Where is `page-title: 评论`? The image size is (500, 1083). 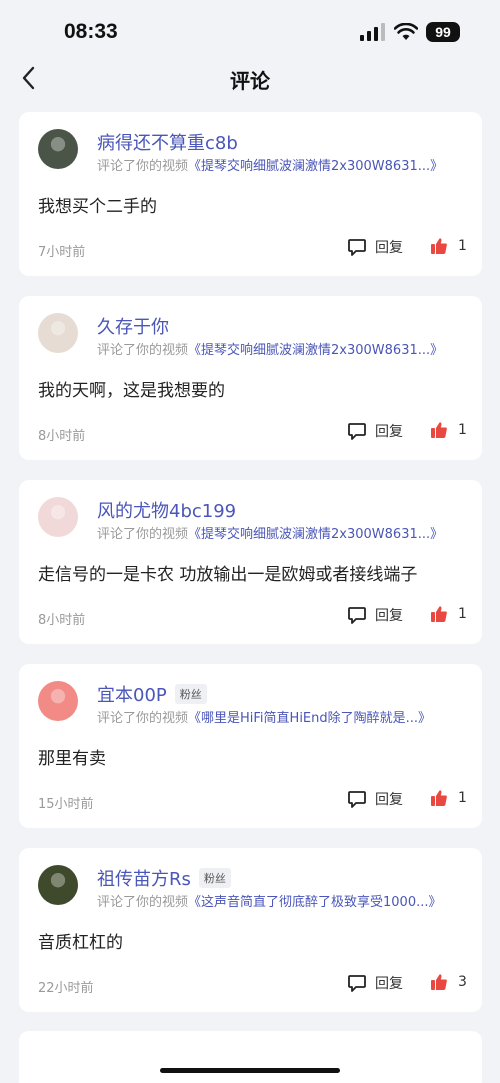 page-title: 评论 is located at coordinates (250, 81).